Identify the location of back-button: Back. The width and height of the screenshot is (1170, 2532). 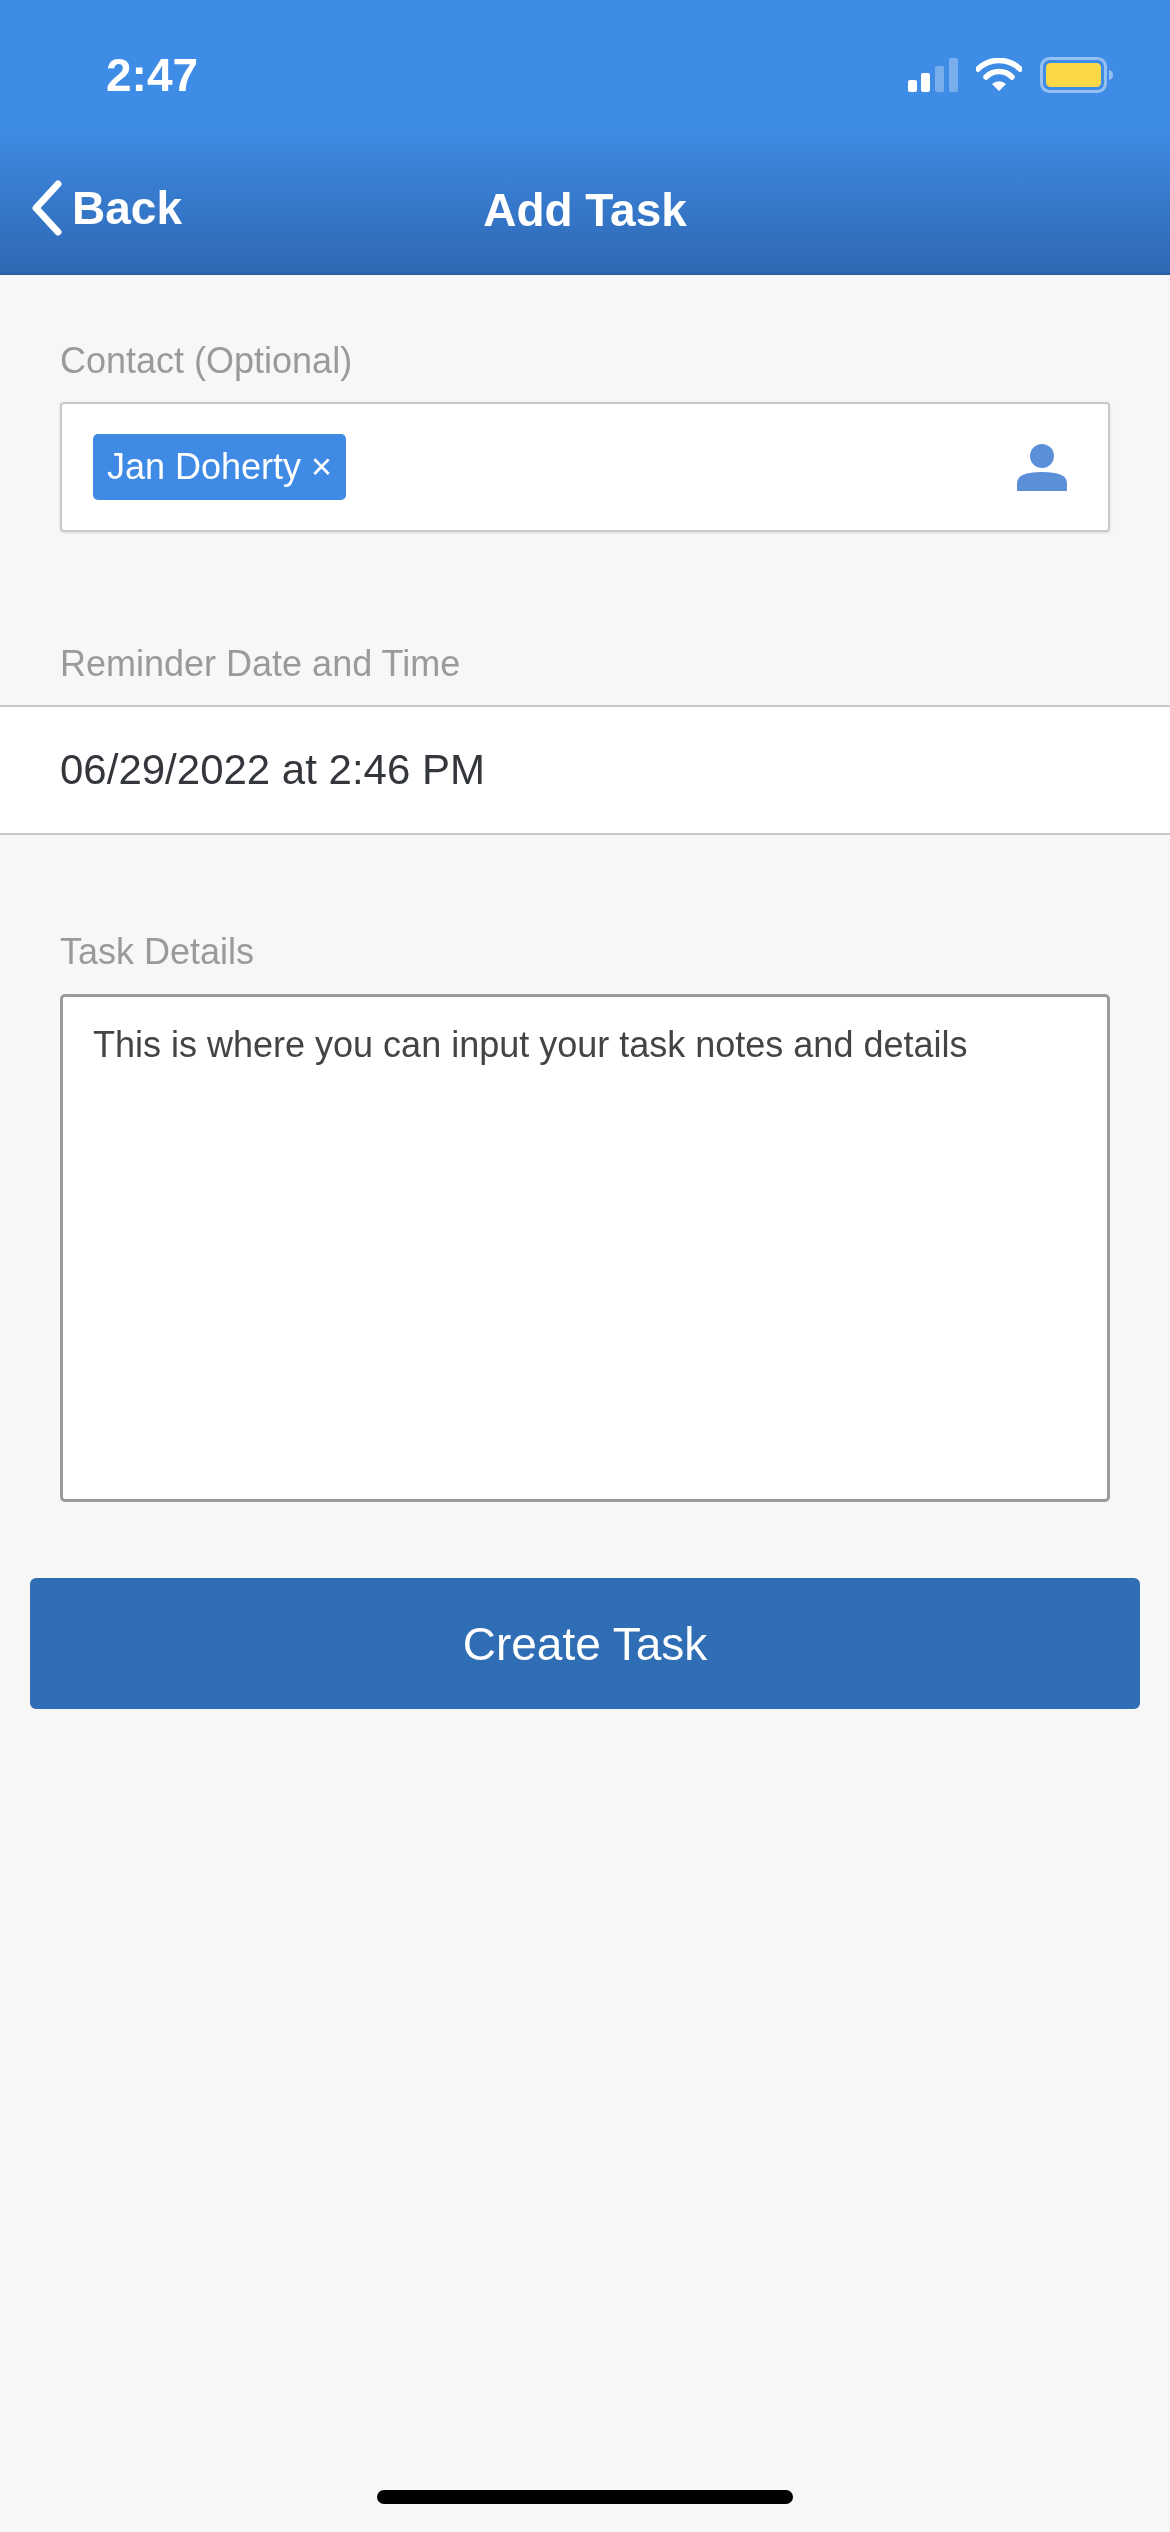
(106, 208).